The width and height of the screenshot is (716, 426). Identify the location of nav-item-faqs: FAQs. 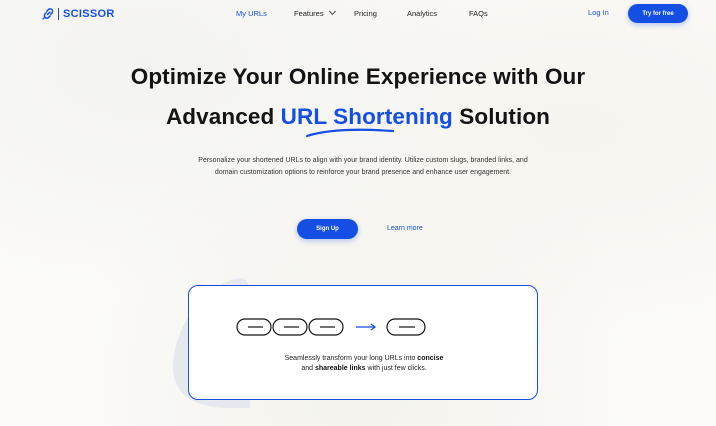
(478, 13).